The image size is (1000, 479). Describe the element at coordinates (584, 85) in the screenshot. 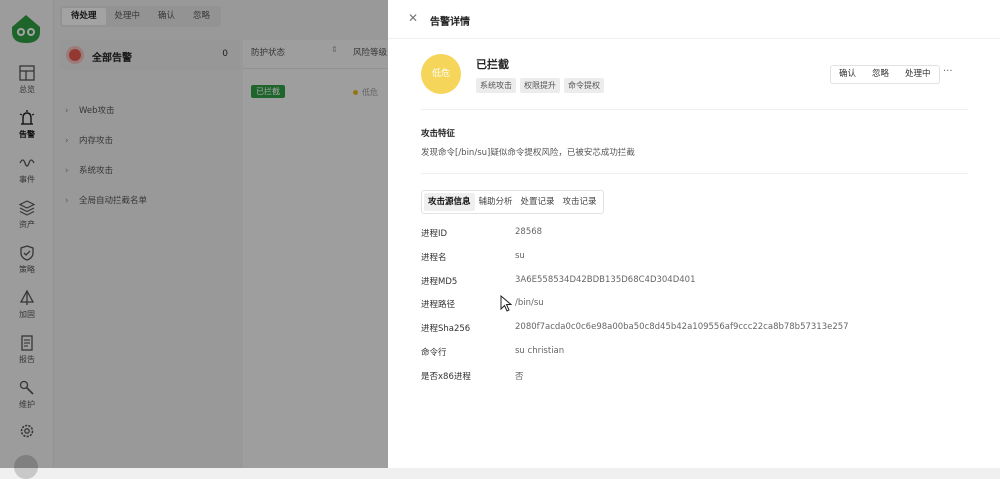

I see `tag: 命令提权` at that location.